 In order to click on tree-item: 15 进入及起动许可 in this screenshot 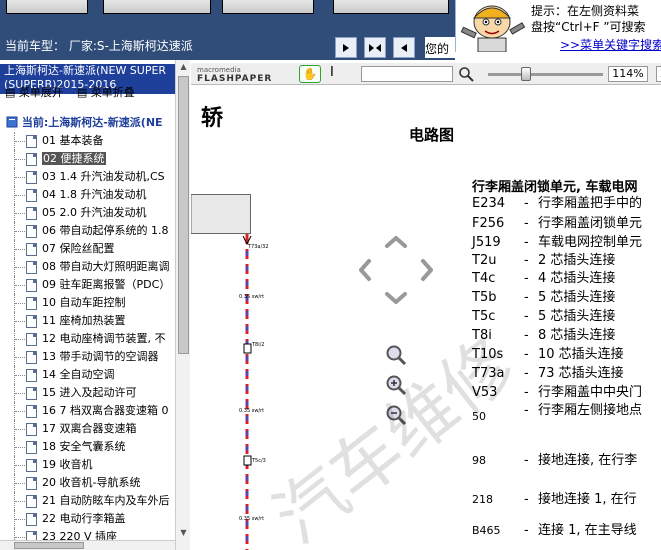, I will do `click(87, 393)`.